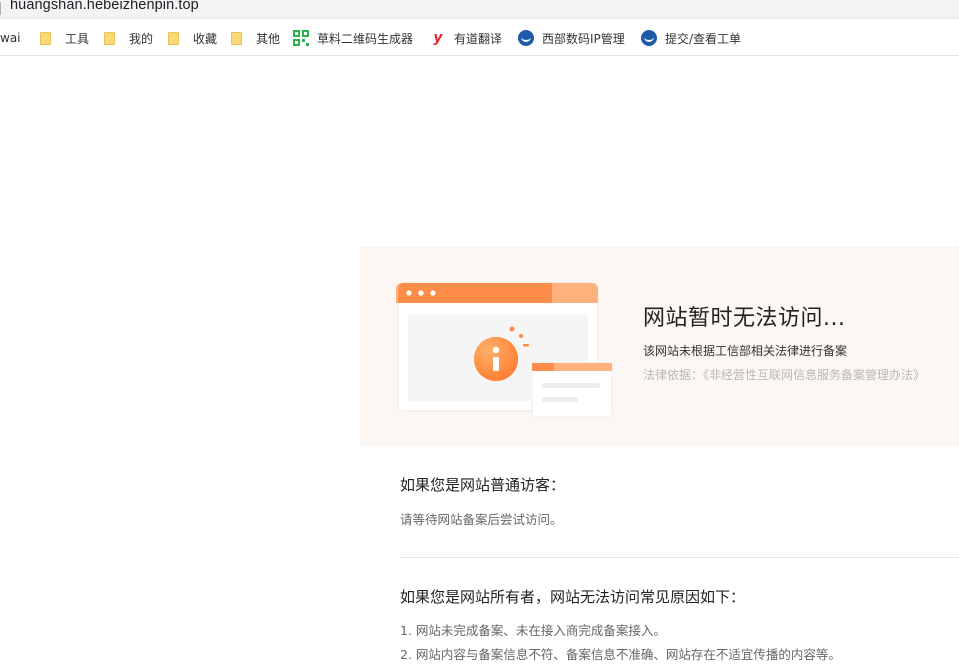 Image resolution: width=959 pixels, height=670 pixels. What do you see at coordinates (479, 9) in the screenshot?
I see `address-bar: huangshan.hebeizhenpin.top` at bounding box center [479, 9].